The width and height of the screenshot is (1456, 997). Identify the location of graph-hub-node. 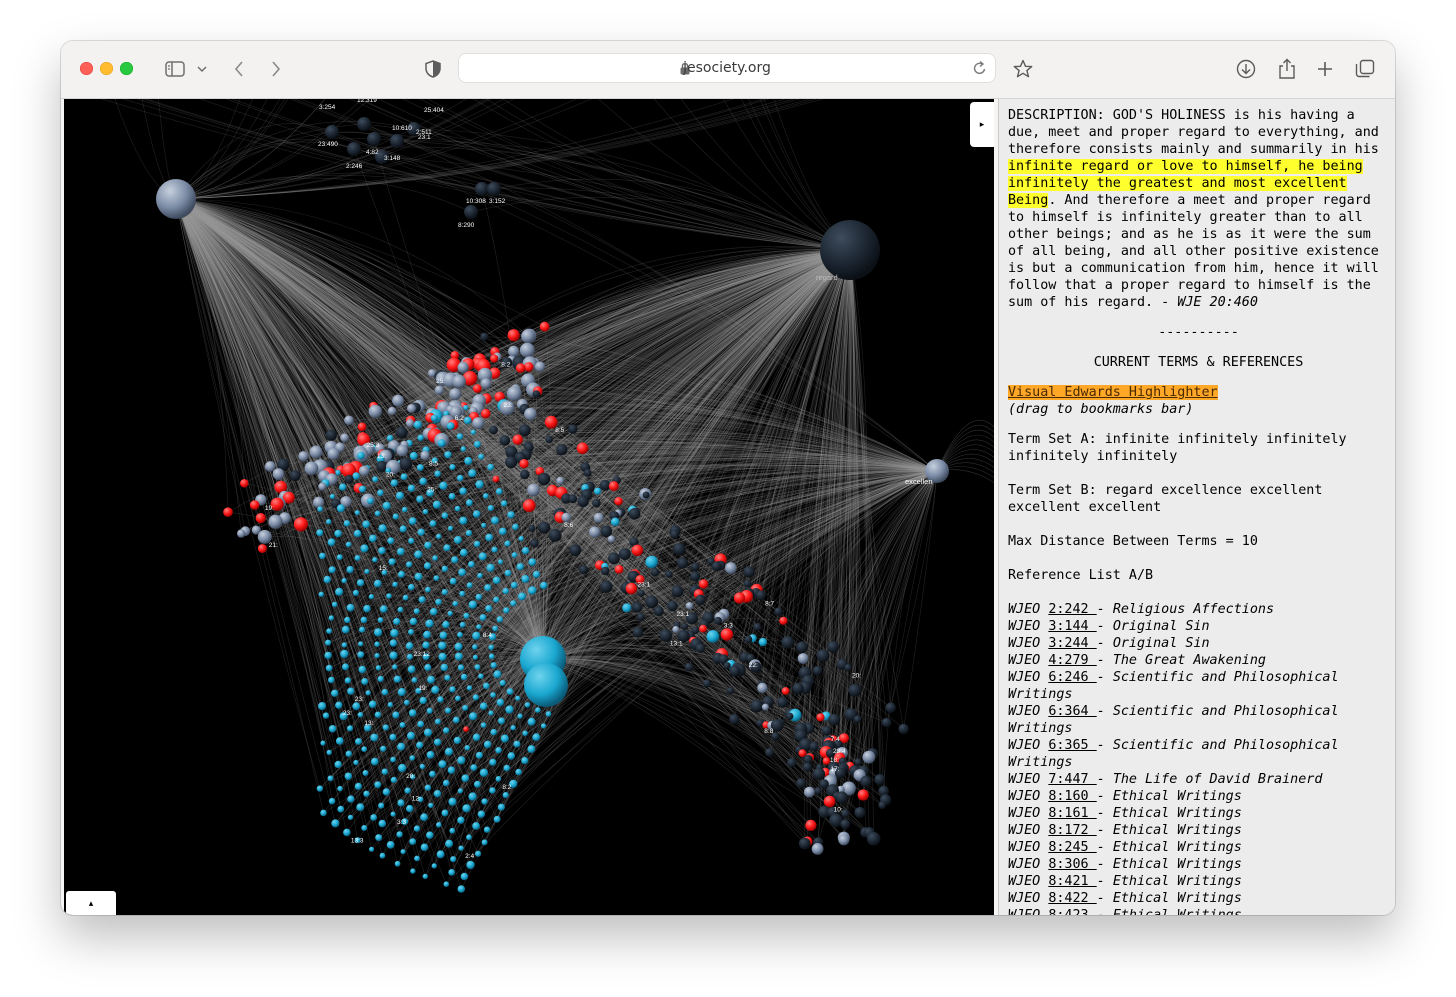
(546, 685).